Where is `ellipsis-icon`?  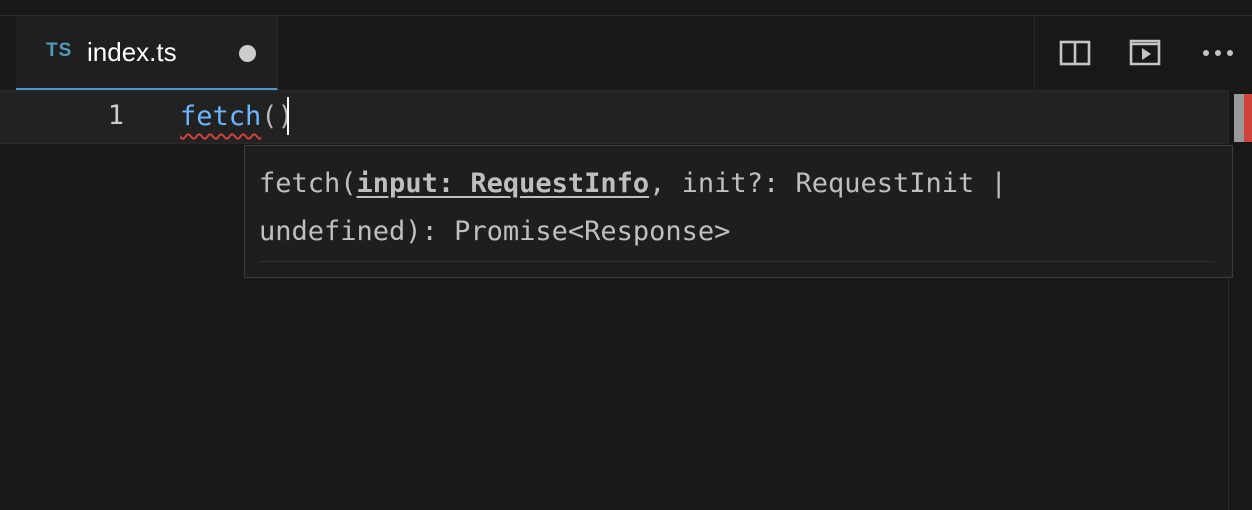 ellipsis-icon is located at coordinates (1218, 53).